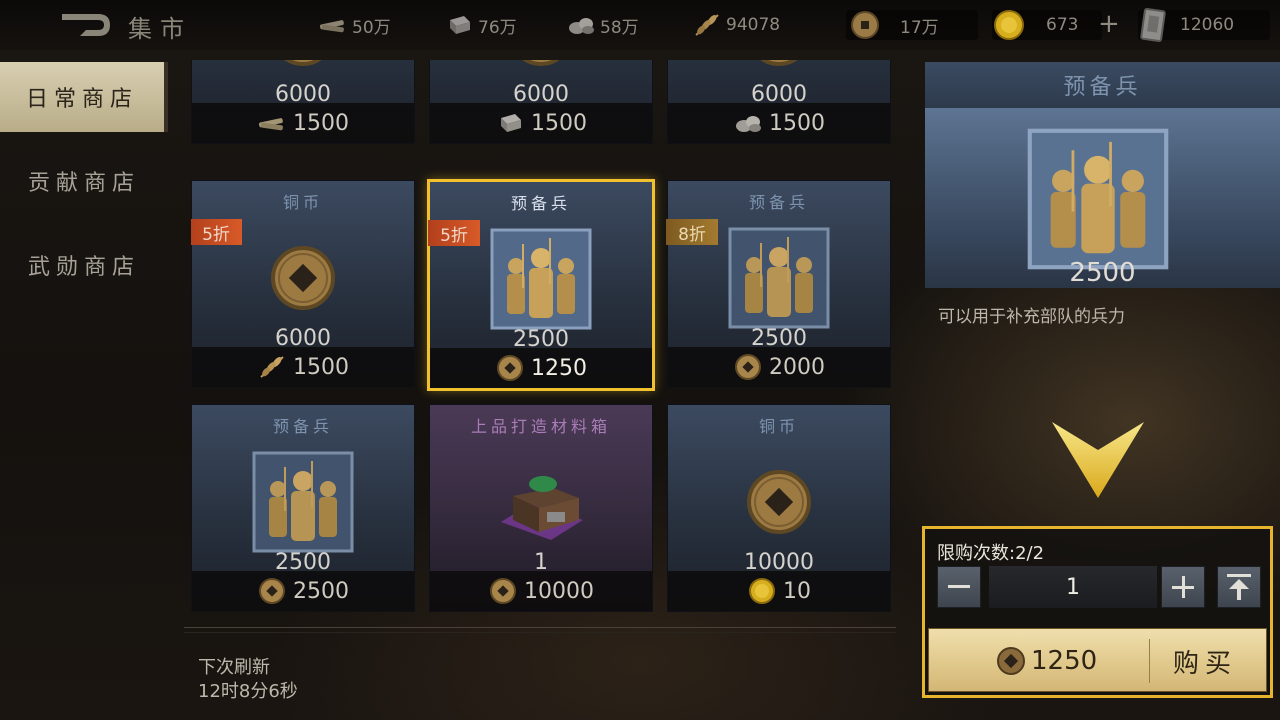 The height and width of the screenshot is (720, 1280). I want to click on max-quantity-button, so click(1239, 587).